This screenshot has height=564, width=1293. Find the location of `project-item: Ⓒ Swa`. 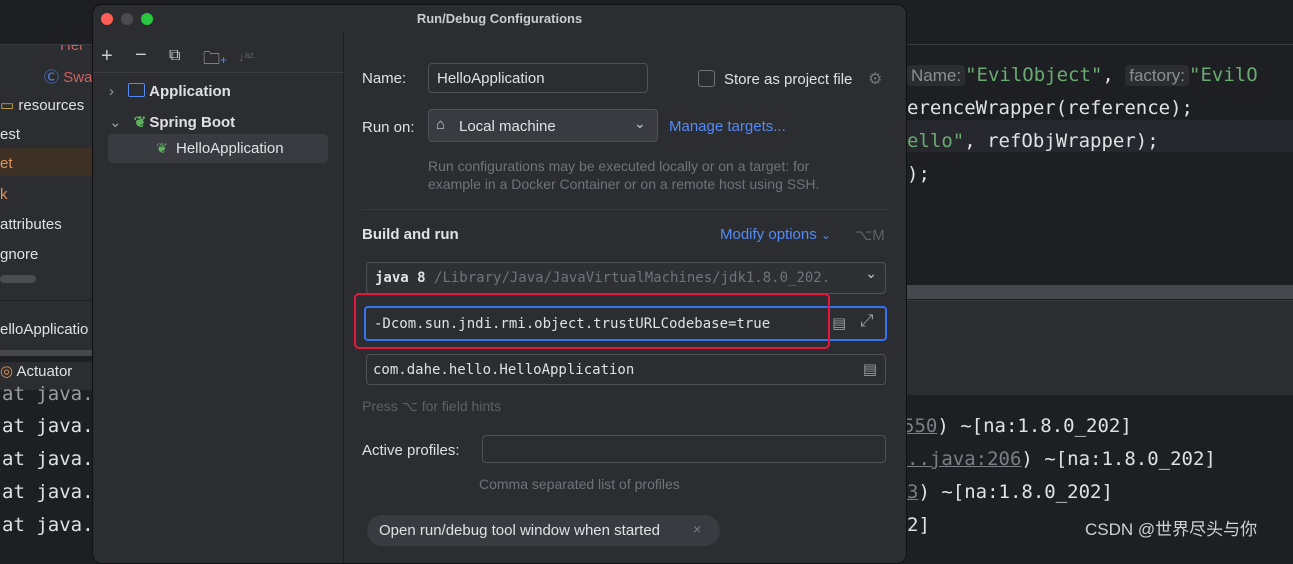

project-item: Ⓒ Swa is located at coordinates (68, 76).